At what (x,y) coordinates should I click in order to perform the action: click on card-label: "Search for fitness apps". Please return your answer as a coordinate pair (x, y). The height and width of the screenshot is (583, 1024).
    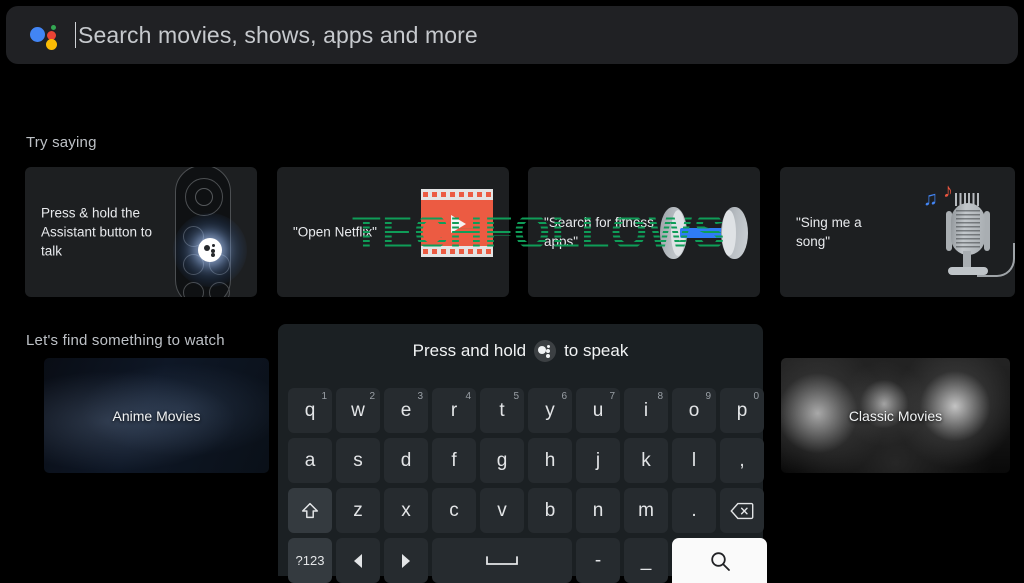
    Looking at the image, I should click on (599, 232).